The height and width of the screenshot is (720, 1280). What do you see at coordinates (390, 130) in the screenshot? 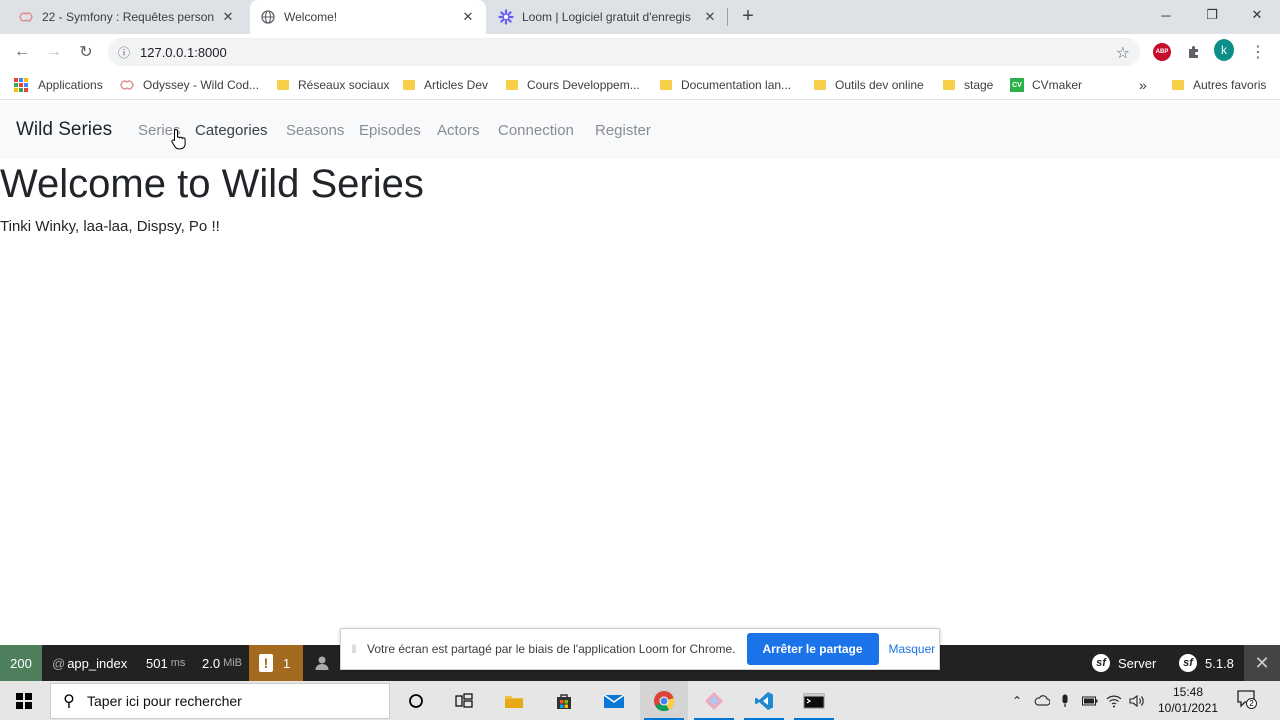
I see `nav-link-episodes: Episodes` at bounding box center [390, 130].